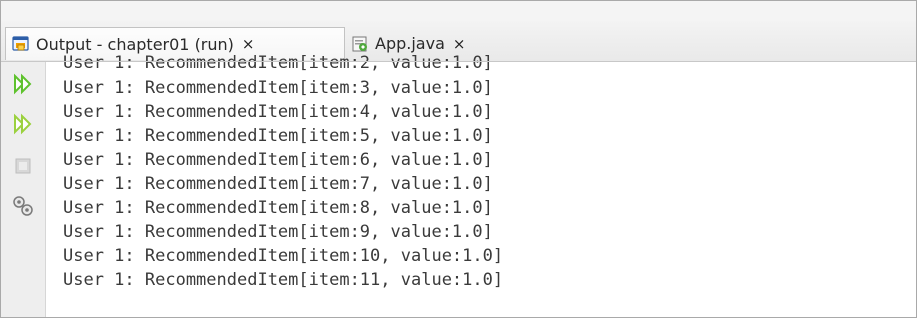 The image size is (917, 318). Describe the element at coordinates (23, 206) in the screenshot. I see `settings-icon` at that location.